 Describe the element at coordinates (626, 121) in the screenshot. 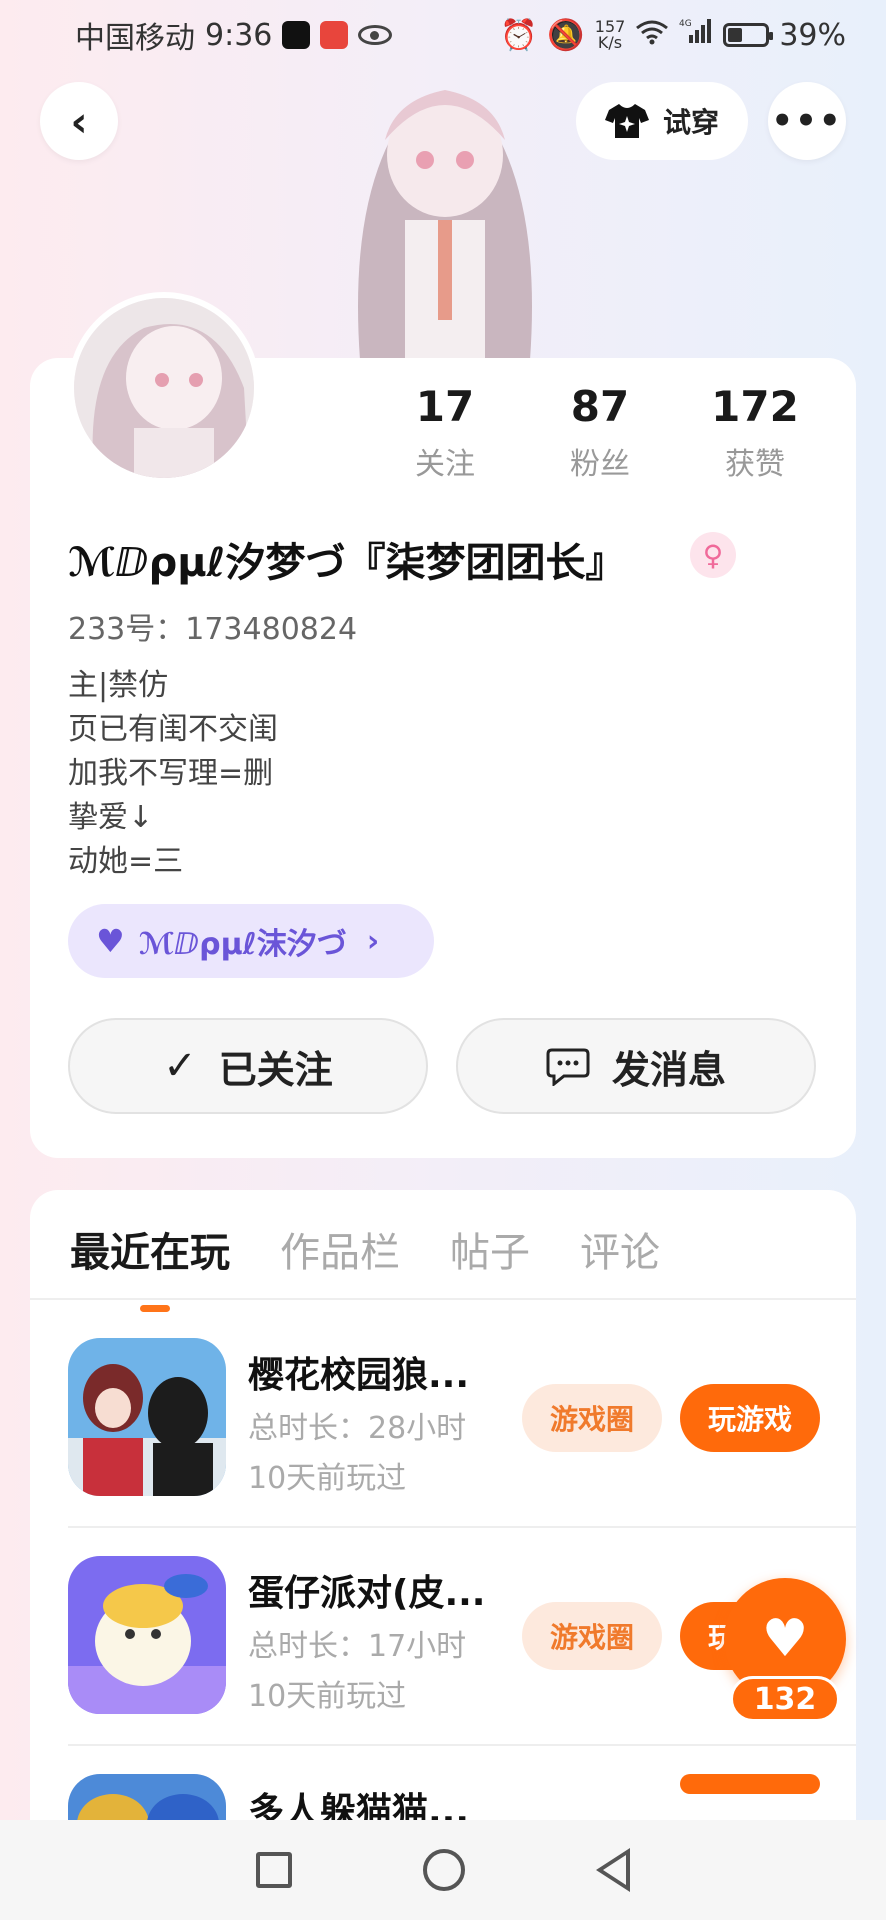

I see `tshirt-icon` at that location.